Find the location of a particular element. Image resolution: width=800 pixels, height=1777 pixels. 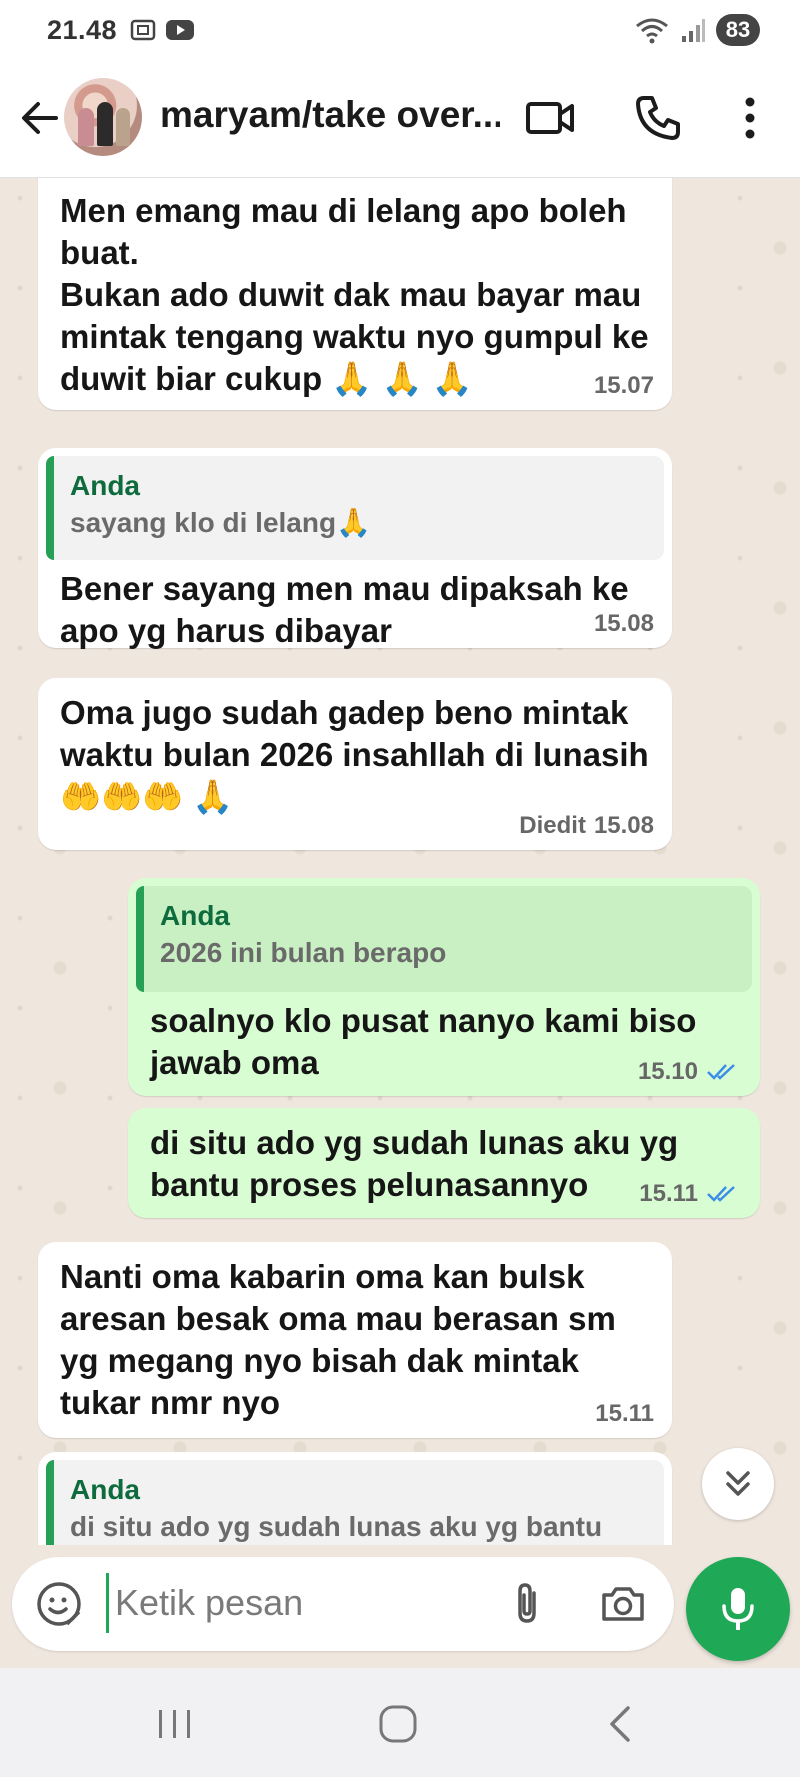

microphone-icon is located at coordinates (738, 1609).